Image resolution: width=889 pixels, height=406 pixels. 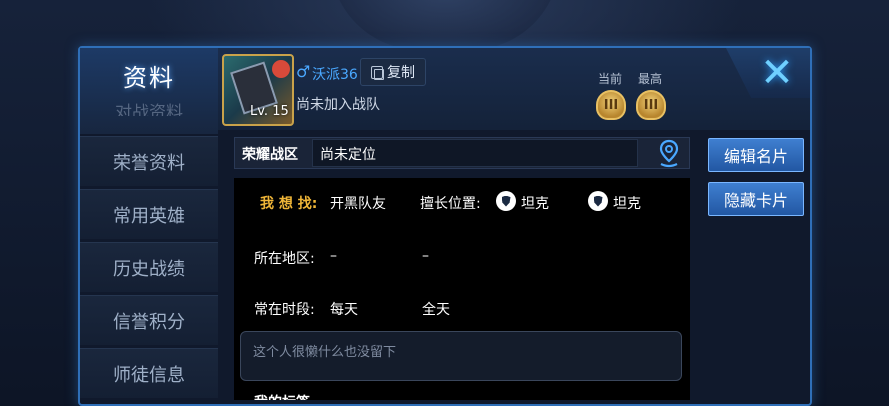 What do you see at coordinates (777, 73) in the screenshot?
I see `close-icon: ✕` at bounding box center [777, 73].